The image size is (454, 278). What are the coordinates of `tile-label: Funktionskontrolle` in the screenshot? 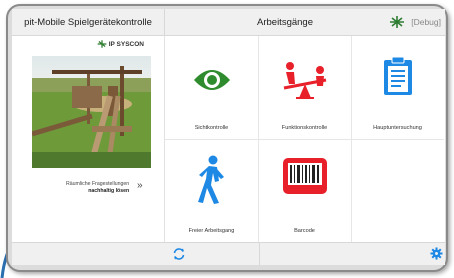 It's located at (304, 128).